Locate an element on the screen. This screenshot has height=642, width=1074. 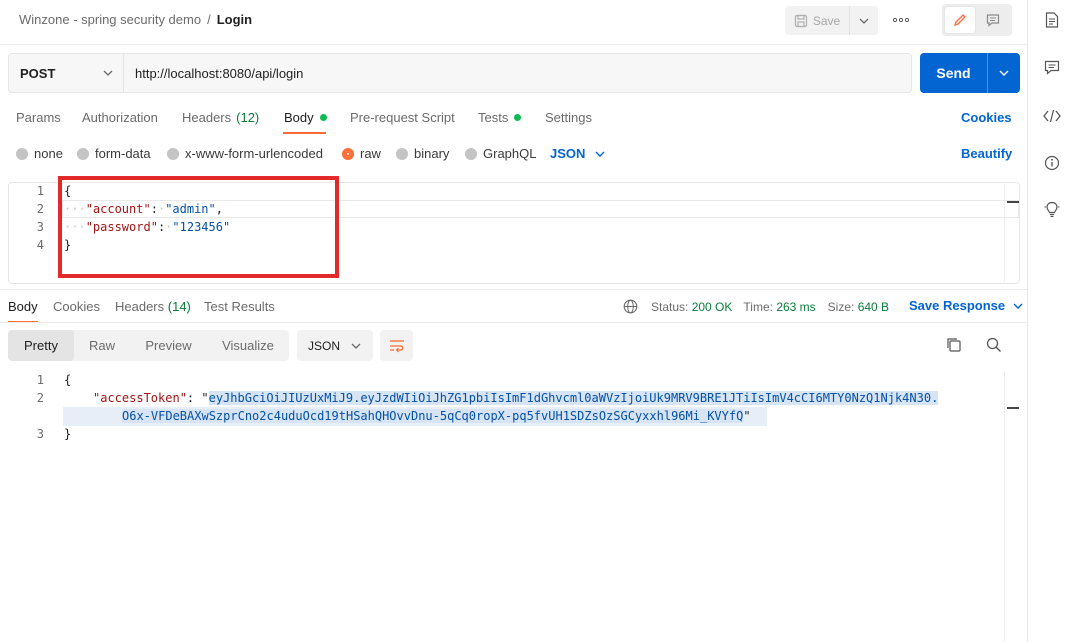
save-button: Save is located at coordinates (817, 20).